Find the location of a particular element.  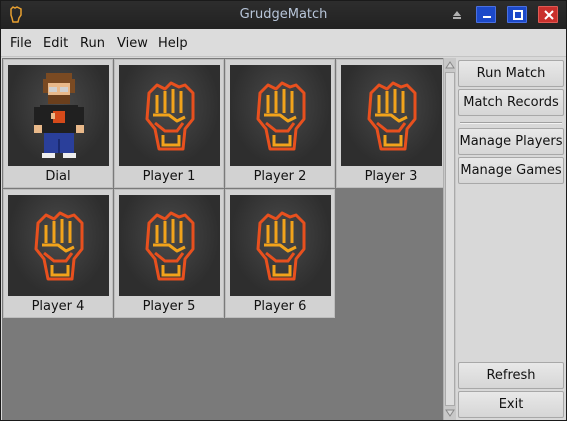

menu-bar: File Edit Run View Help is located at coordinates (283, 43).